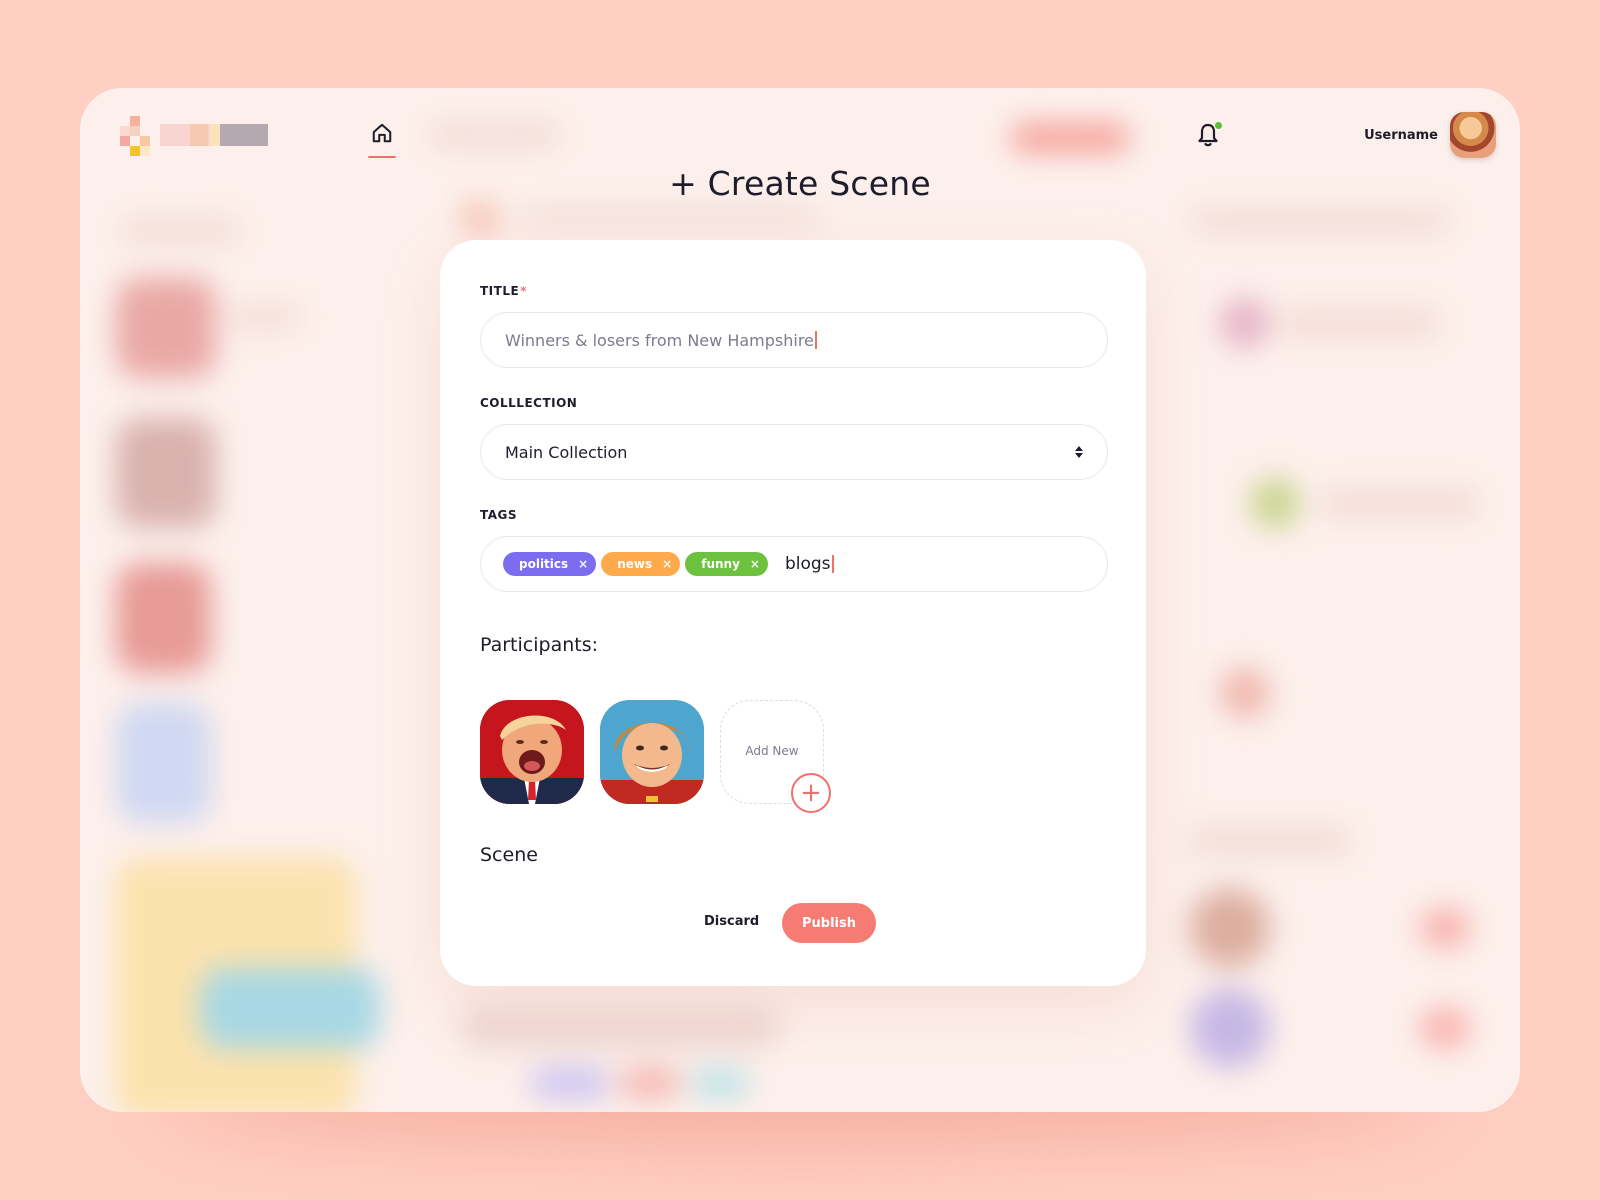  I want to click on collection-select-value: Main Collection, so click(566, 452).